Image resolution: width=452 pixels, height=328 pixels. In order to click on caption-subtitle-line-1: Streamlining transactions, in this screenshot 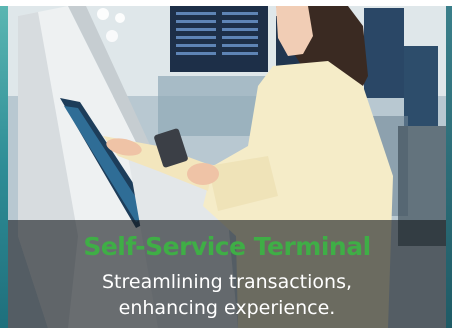, I will do `click(227, 282)`.